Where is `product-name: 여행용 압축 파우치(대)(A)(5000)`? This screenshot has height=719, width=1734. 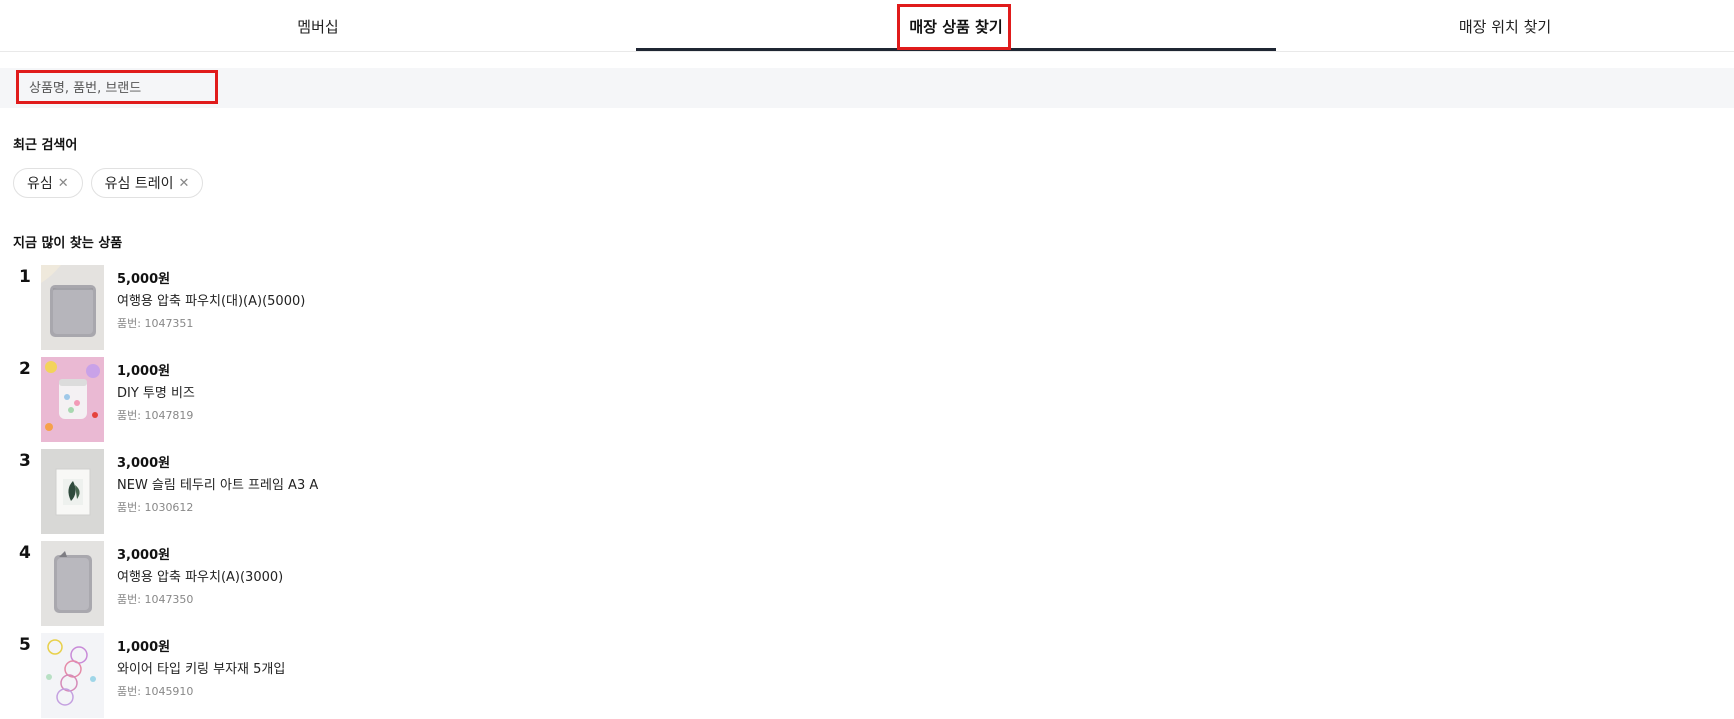 product-name: 여행용 압축 파우치(대)(A)(5000) is located at coordinates (211, 301).